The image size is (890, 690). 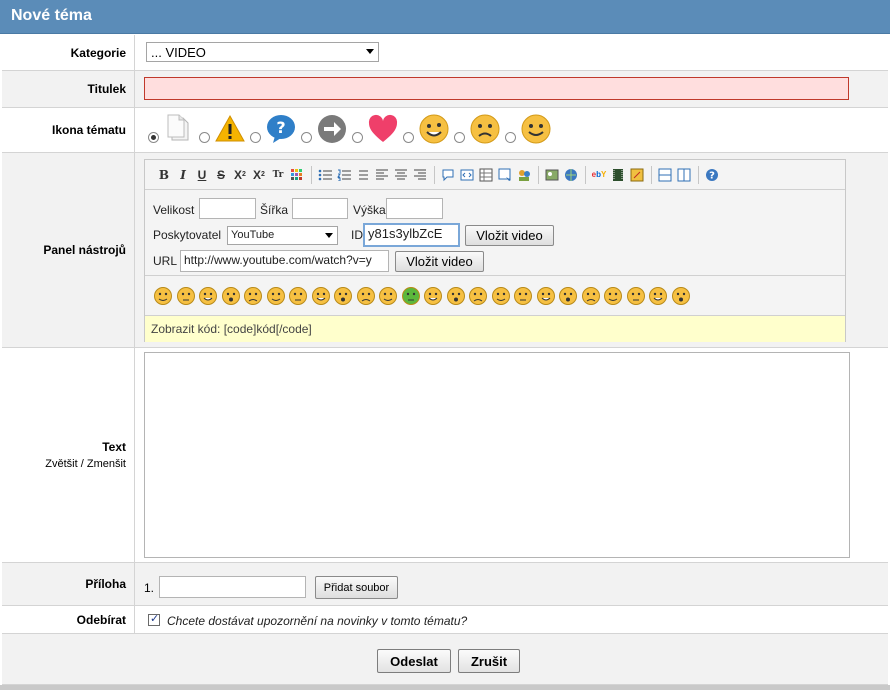 I want to click on width-input, so click(x=320, y=208).